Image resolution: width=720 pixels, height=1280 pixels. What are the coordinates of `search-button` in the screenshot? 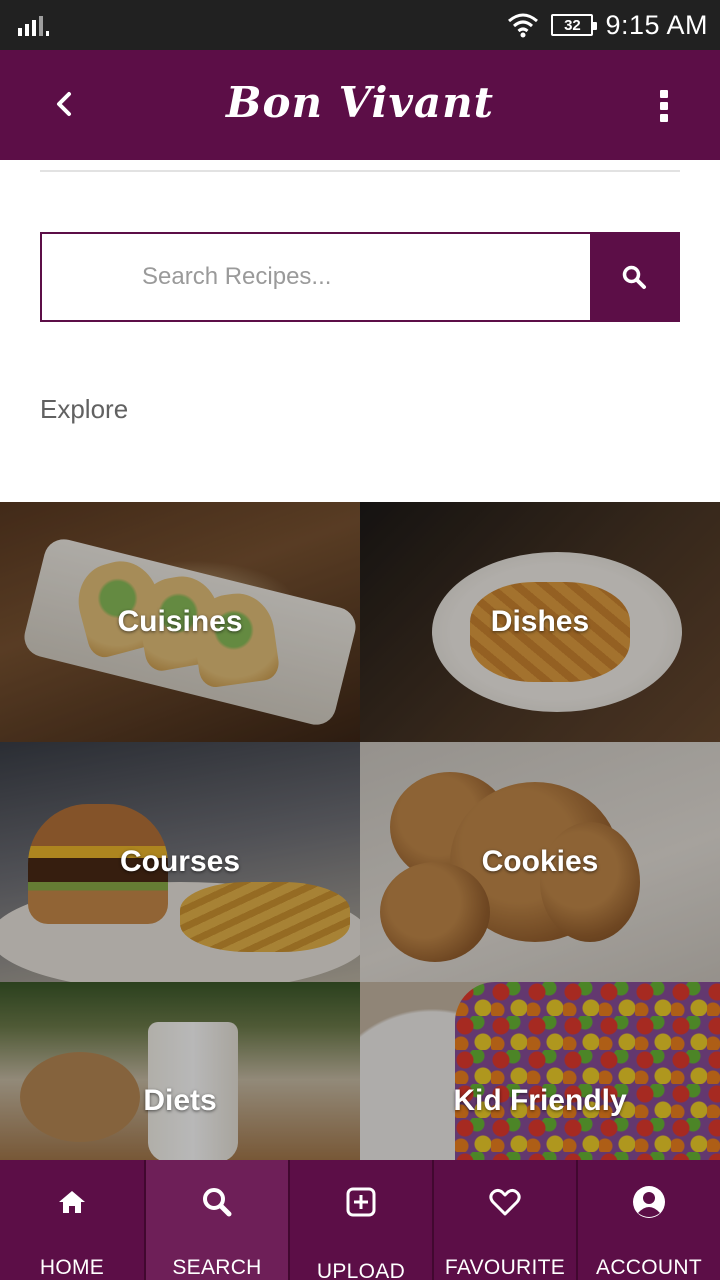 It's located at (634, 277).